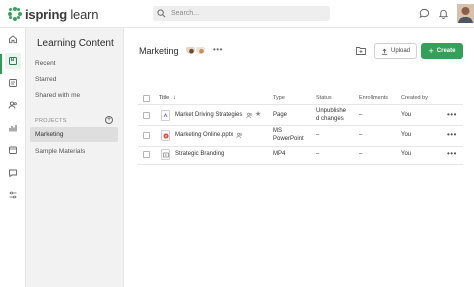 The width and height of the screenshot is (474, 287). I want to click on page-icon, so click(165, 115).